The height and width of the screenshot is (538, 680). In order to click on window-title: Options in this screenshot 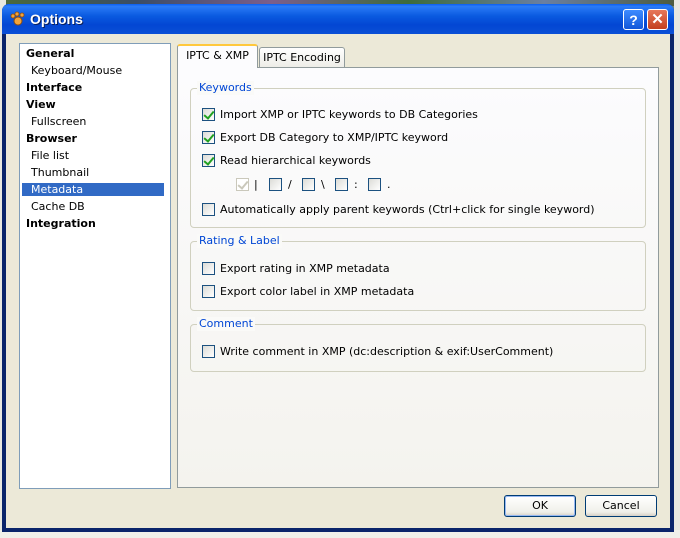, I will do `click(56, 19)`.